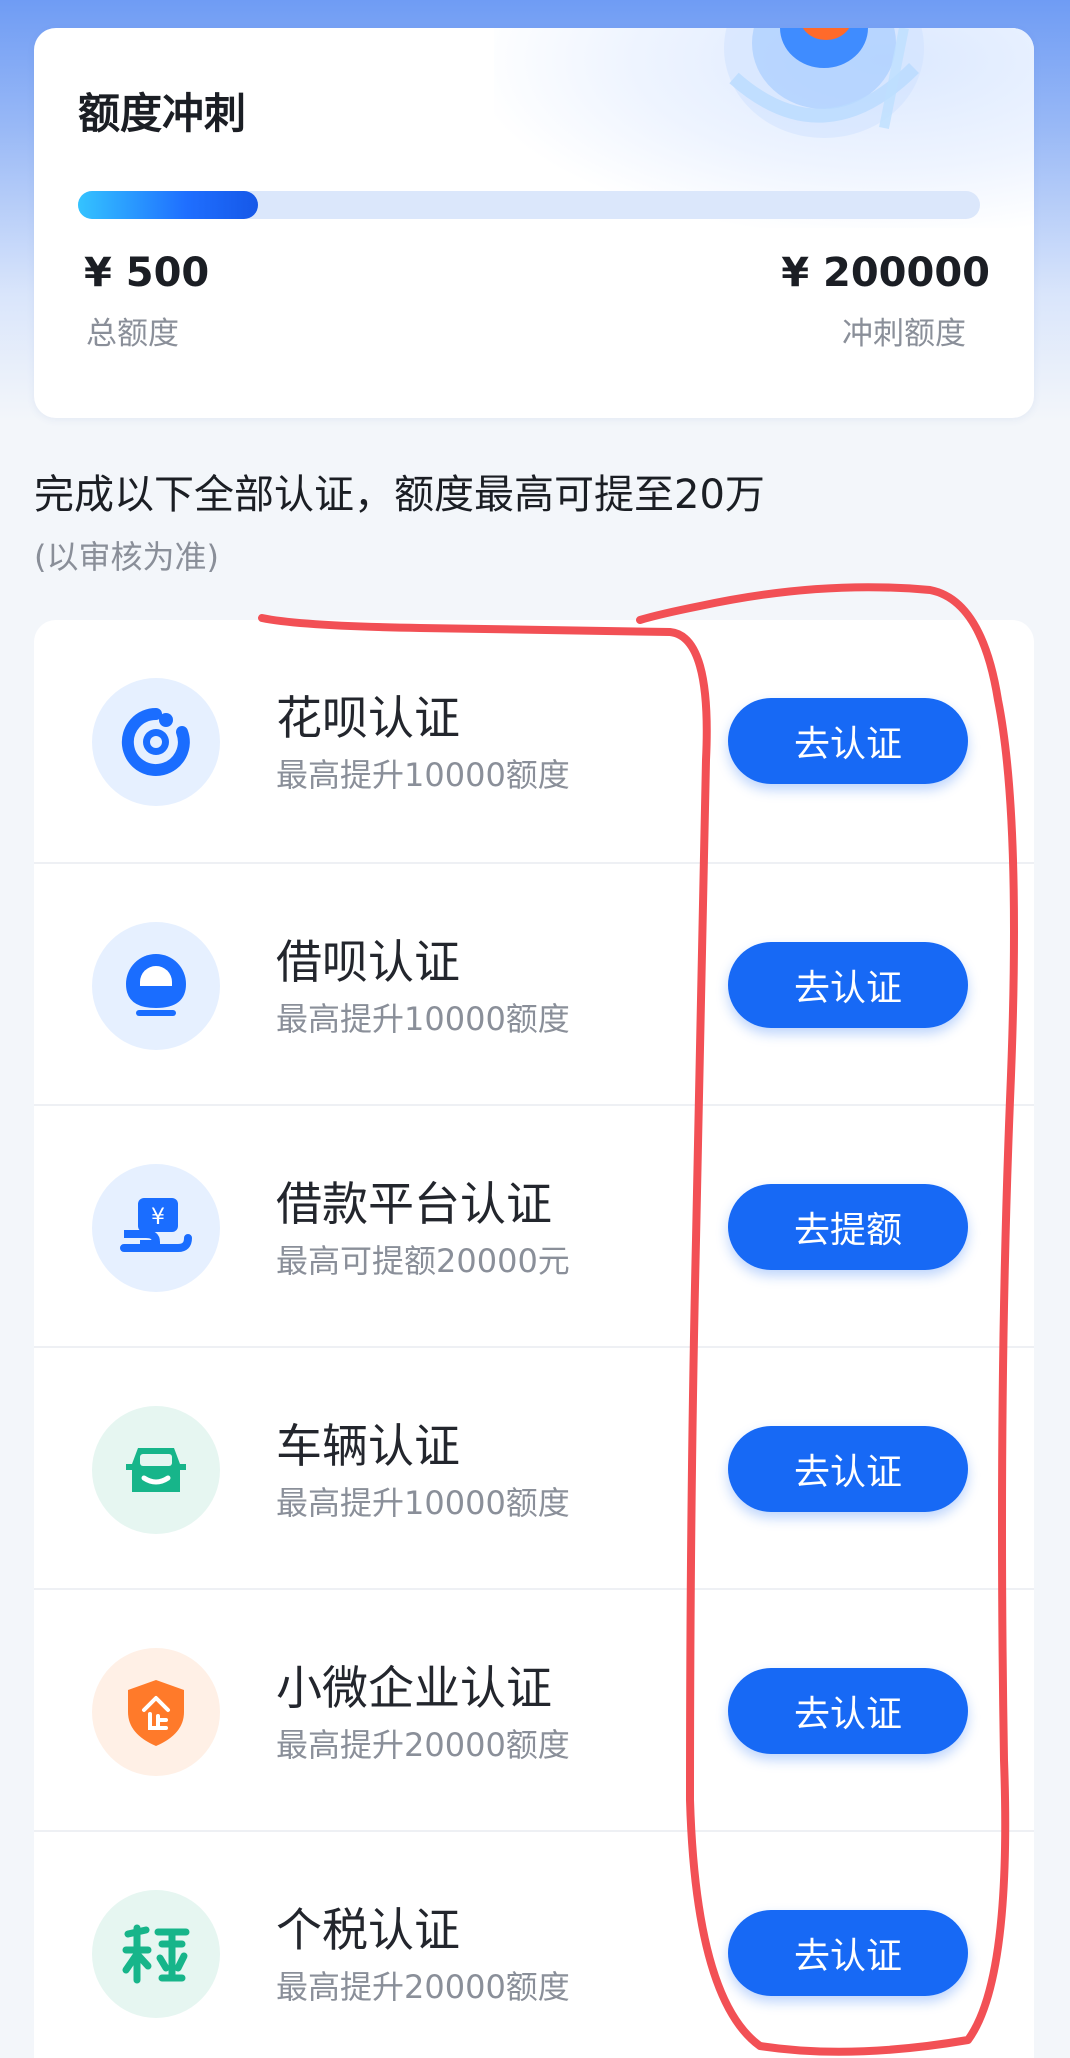 Image resolution: width=1070 pixels, height=2058 pixels. Describe the element at coordinates (368, 962) in the screenshot. I see `item-title: 借呗认证` at that location.